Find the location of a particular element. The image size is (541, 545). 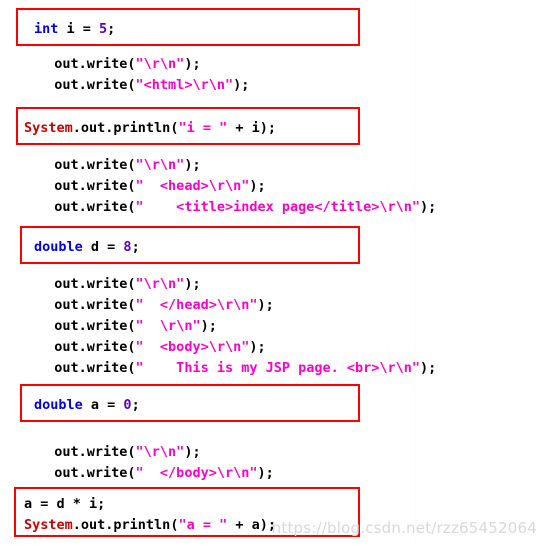

code-line: out.write(" </head>\r\n"); is located at coordinates (237, 305).